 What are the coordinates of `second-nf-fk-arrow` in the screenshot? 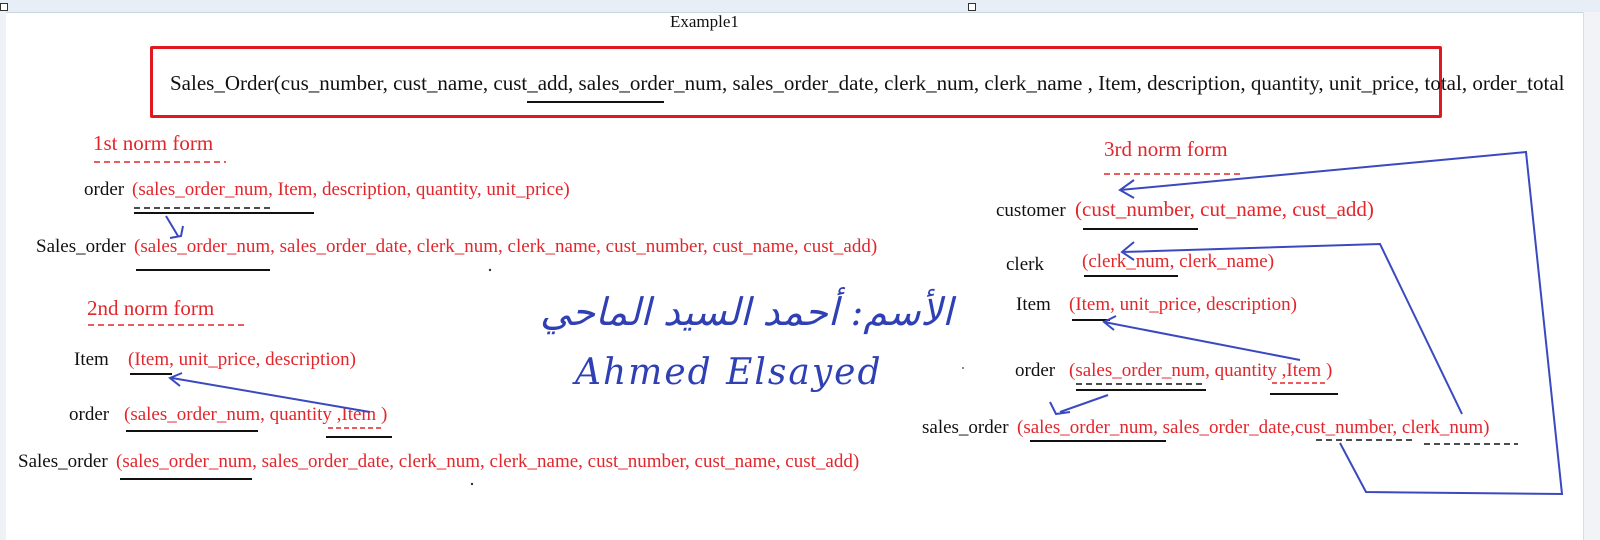 It's located at (269, 392).